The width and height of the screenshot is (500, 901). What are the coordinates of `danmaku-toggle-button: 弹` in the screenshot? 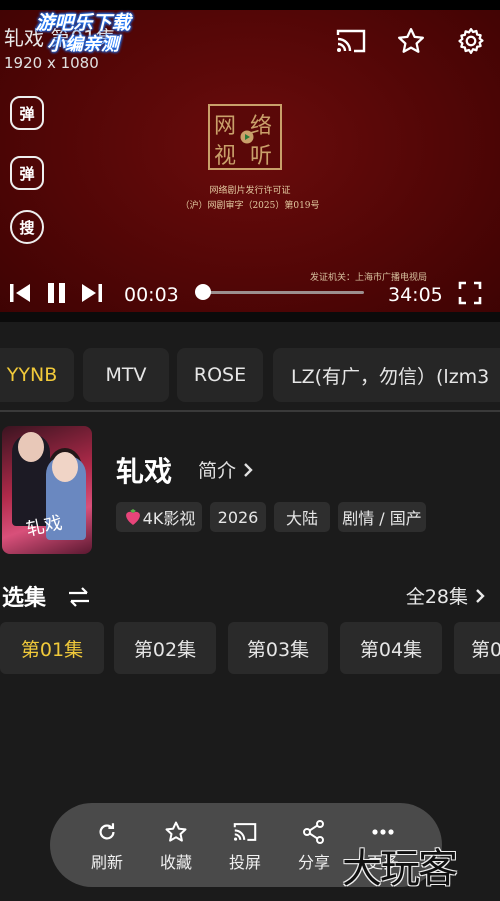 It's located at (27, 113).